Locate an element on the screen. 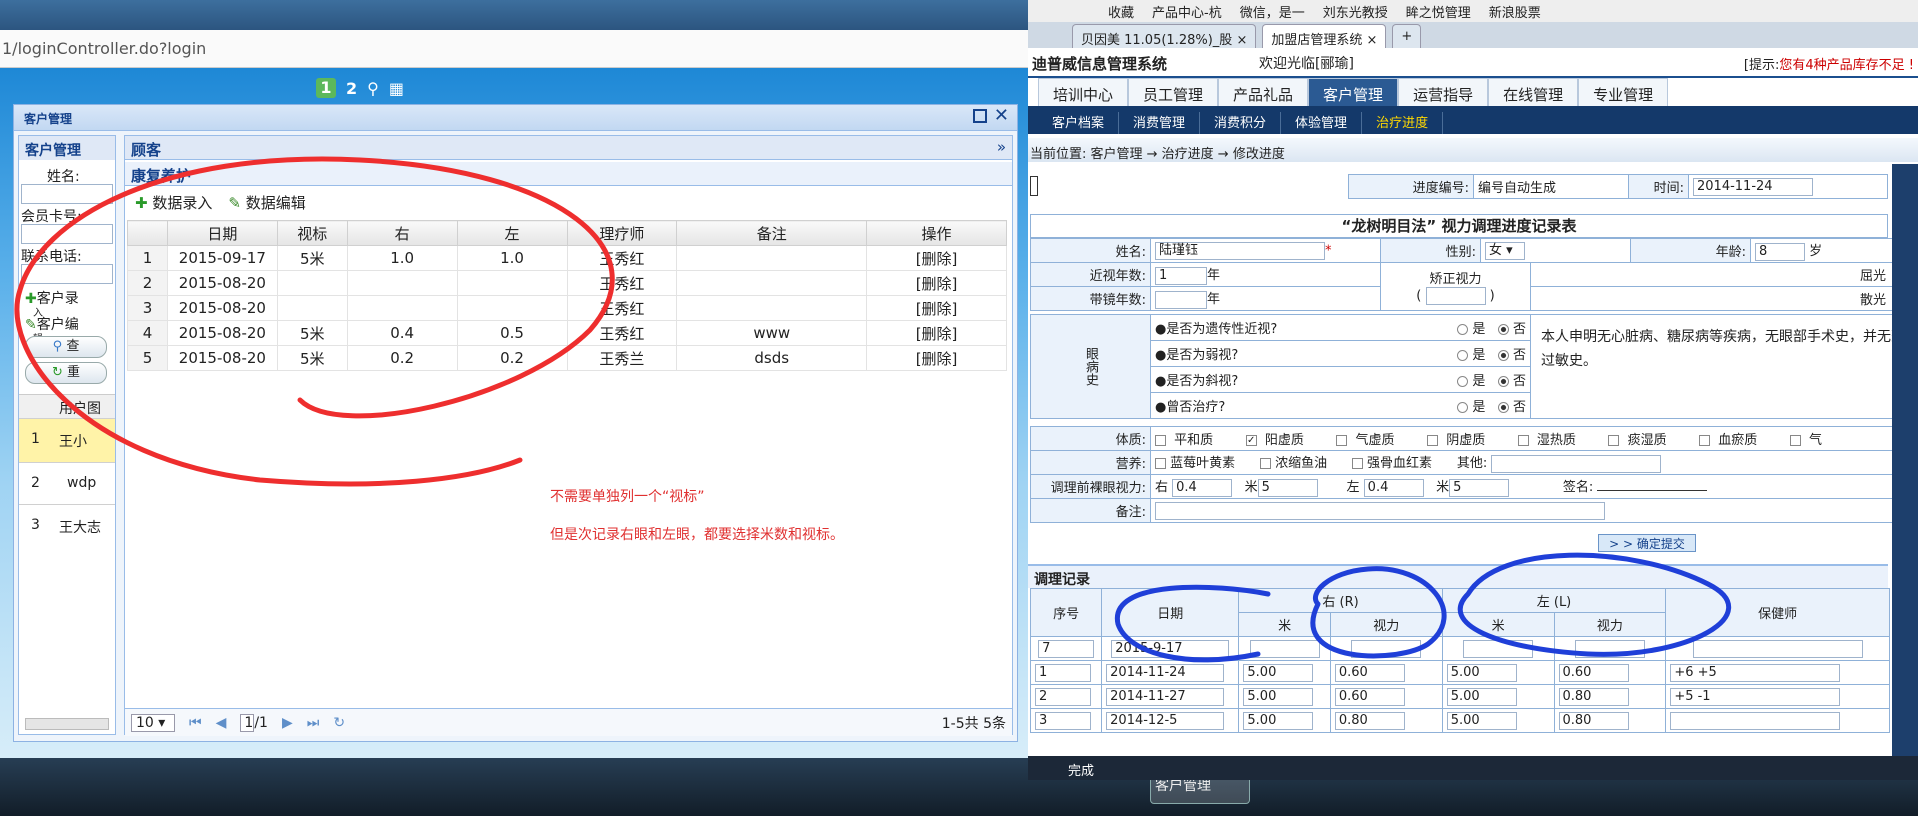 The image size is (1918, 816). page-size-select: 10 ▾ is located at coordinates (153, 722).